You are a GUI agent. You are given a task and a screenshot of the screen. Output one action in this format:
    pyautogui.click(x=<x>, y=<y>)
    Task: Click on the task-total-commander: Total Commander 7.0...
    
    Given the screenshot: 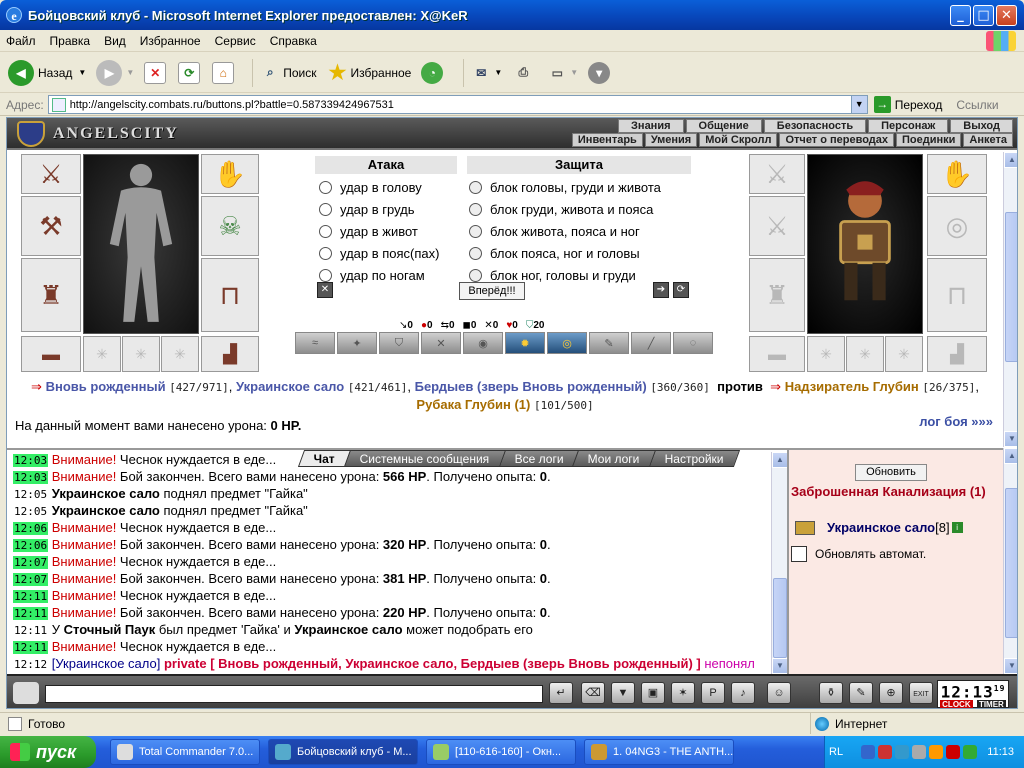 What is the action you would take?
    pyautogui.click(x=185, y=752)
    